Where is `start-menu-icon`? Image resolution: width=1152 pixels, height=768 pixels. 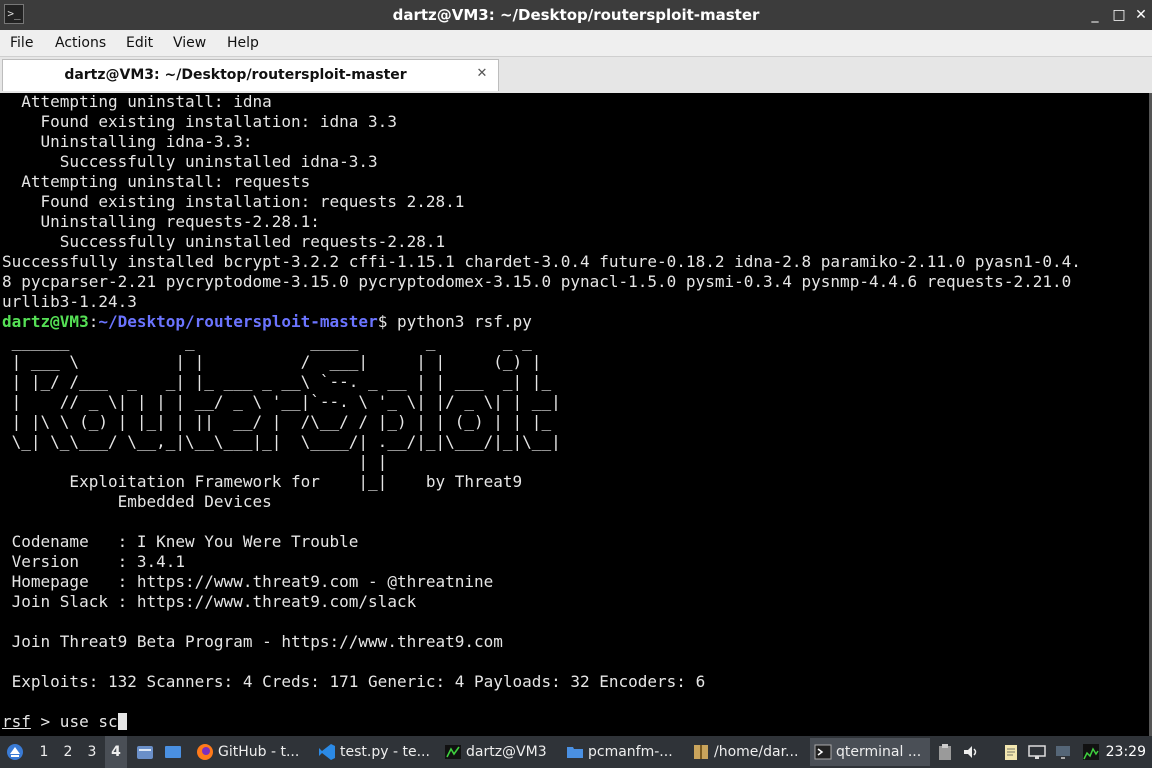
start-menu-icon is located at coordinates (15, 752).